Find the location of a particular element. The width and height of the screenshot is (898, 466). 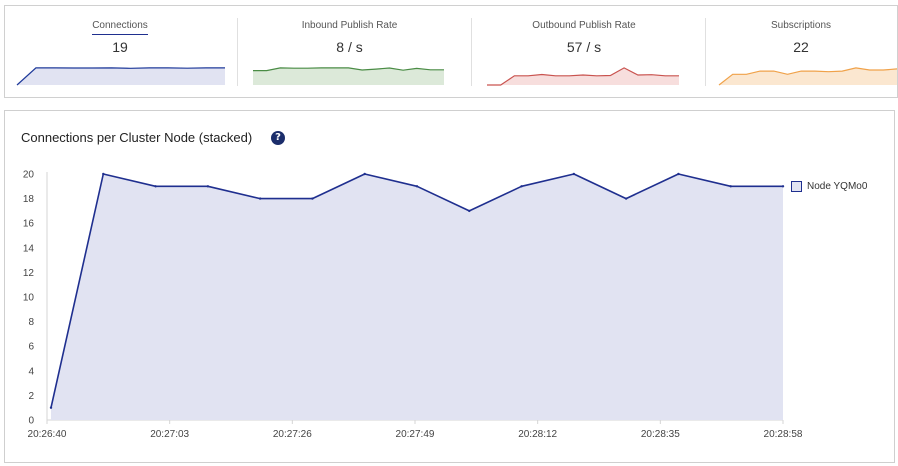

y-tick-label: 2 is located at coordinates (31, 396).